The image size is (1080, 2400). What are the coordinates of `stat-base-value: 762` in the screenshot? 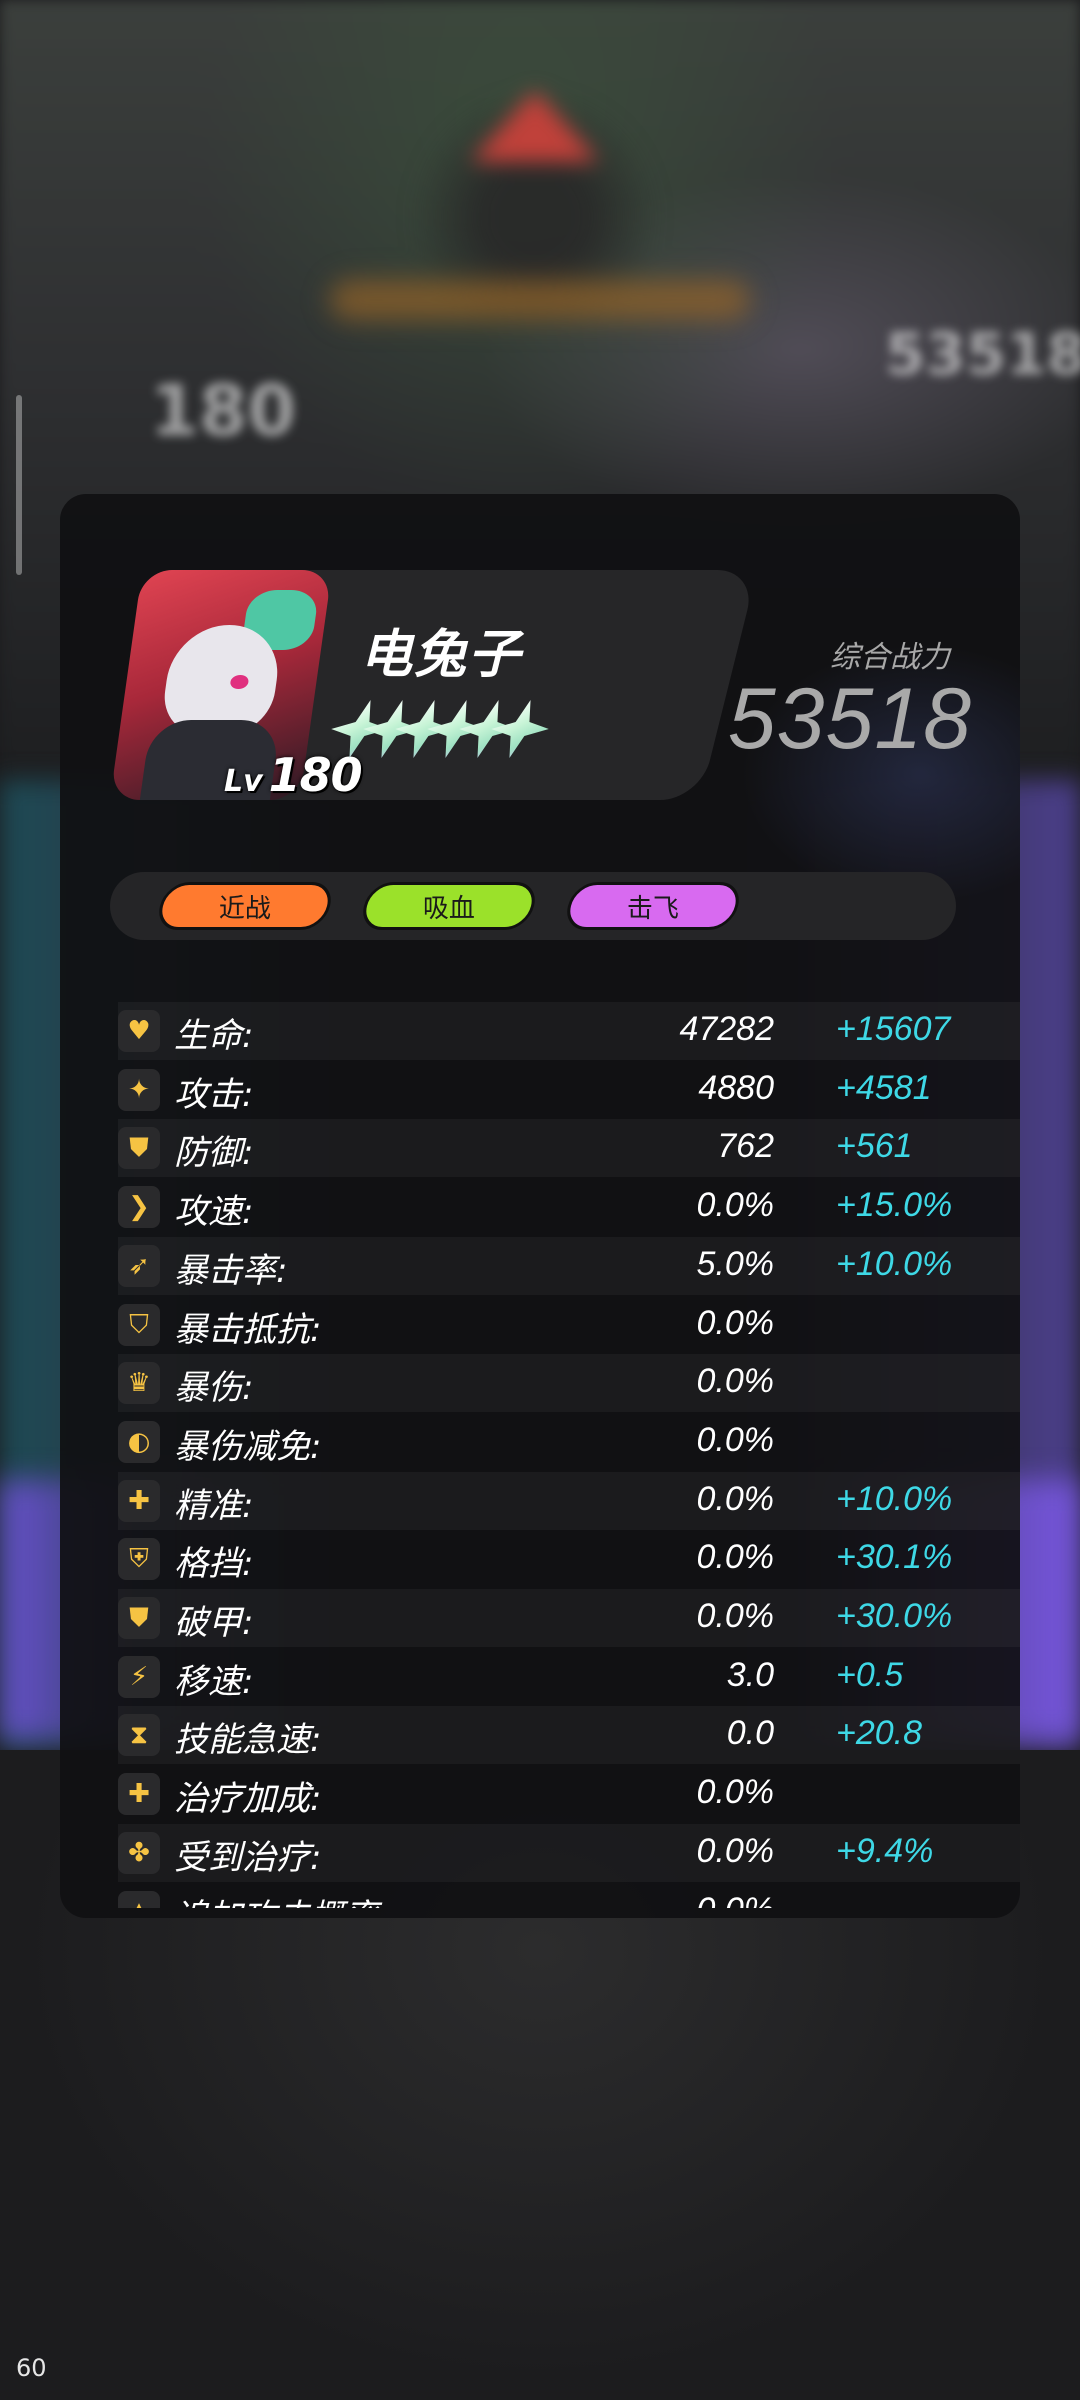 It's located at (745, 1146).